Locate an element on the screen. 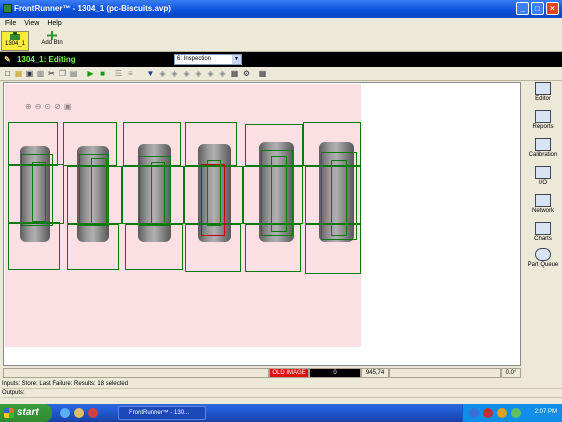  calibration-button: Calibration is located at coordinates (543, 152).